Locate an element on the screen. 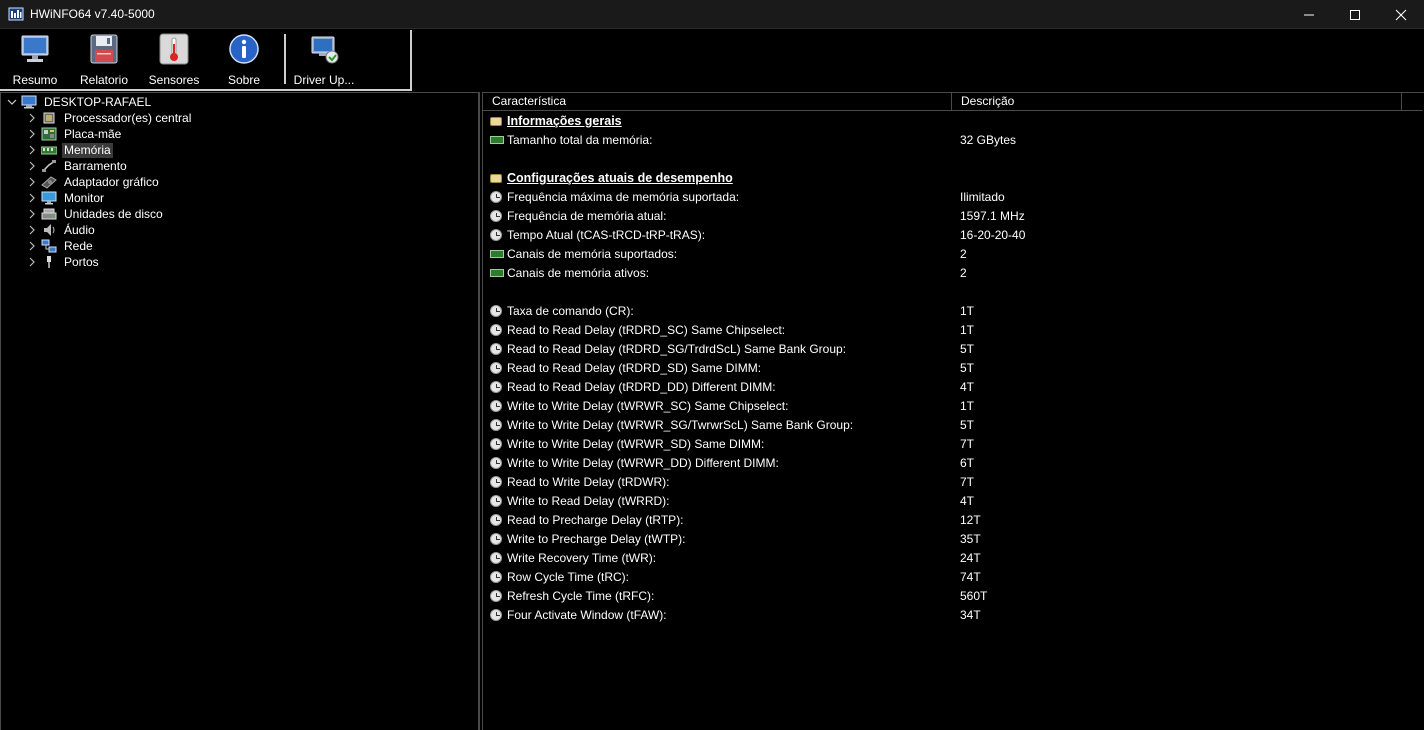 The width and height of the screenshot is (1424, 730). sensors-button: Sensores is located at coordinates (174, 60).